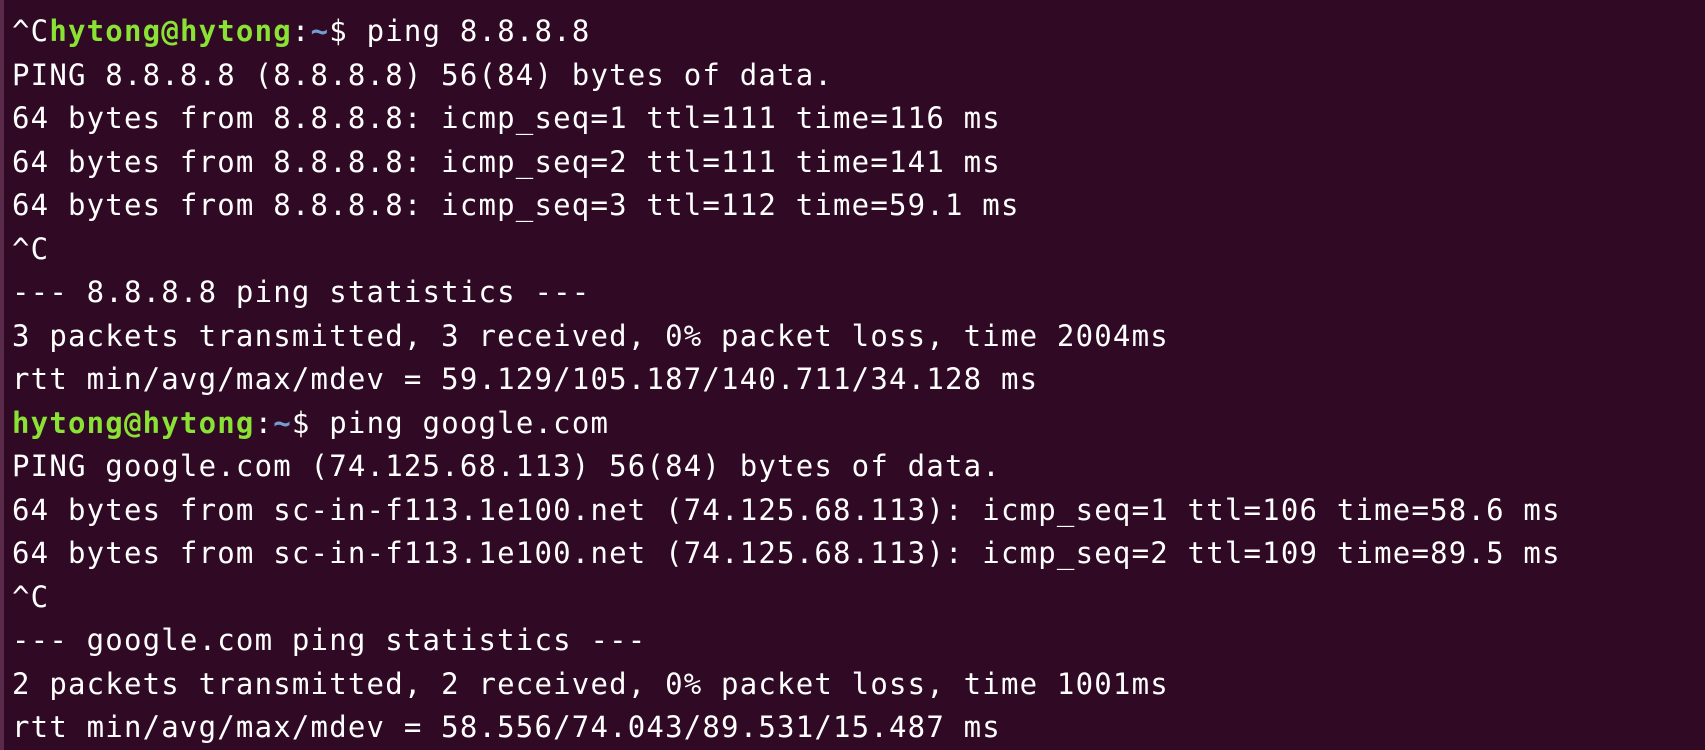 Image resolution: width=1705 pixels, height=750 pixels. What do you see at coordinates (858, 32) in the screenshot?
I see `prompt-line: ^Chytong@hytong:~$ ping 8.8.8.8` at bounding box center [858, 32].